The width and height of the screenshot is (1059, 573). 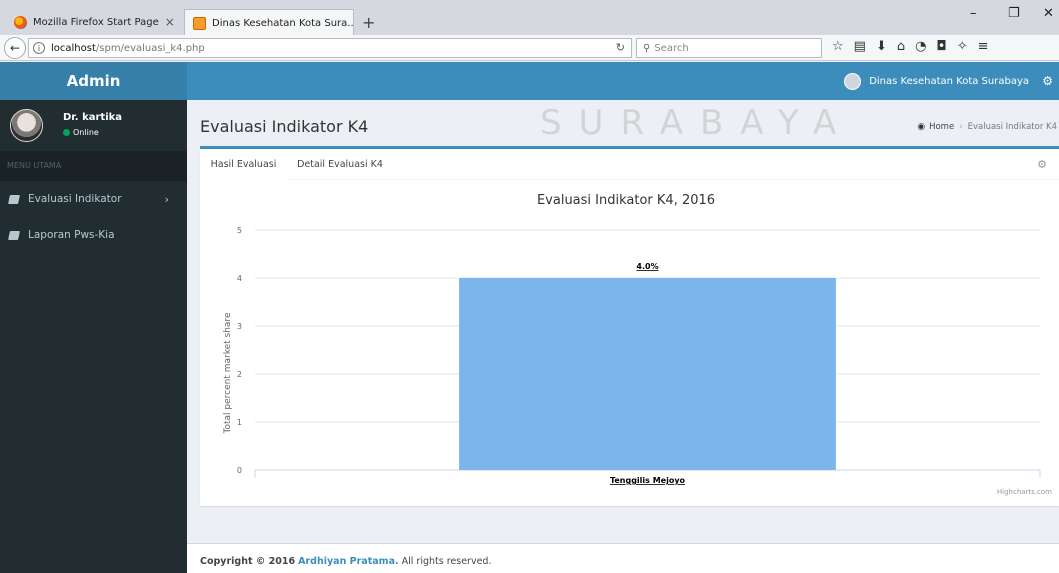 What do you see at coordinates (284, 126) in the screenshot?
I see `page-title: Evaluasi Indikator K4` at bounding box center [284, 126].